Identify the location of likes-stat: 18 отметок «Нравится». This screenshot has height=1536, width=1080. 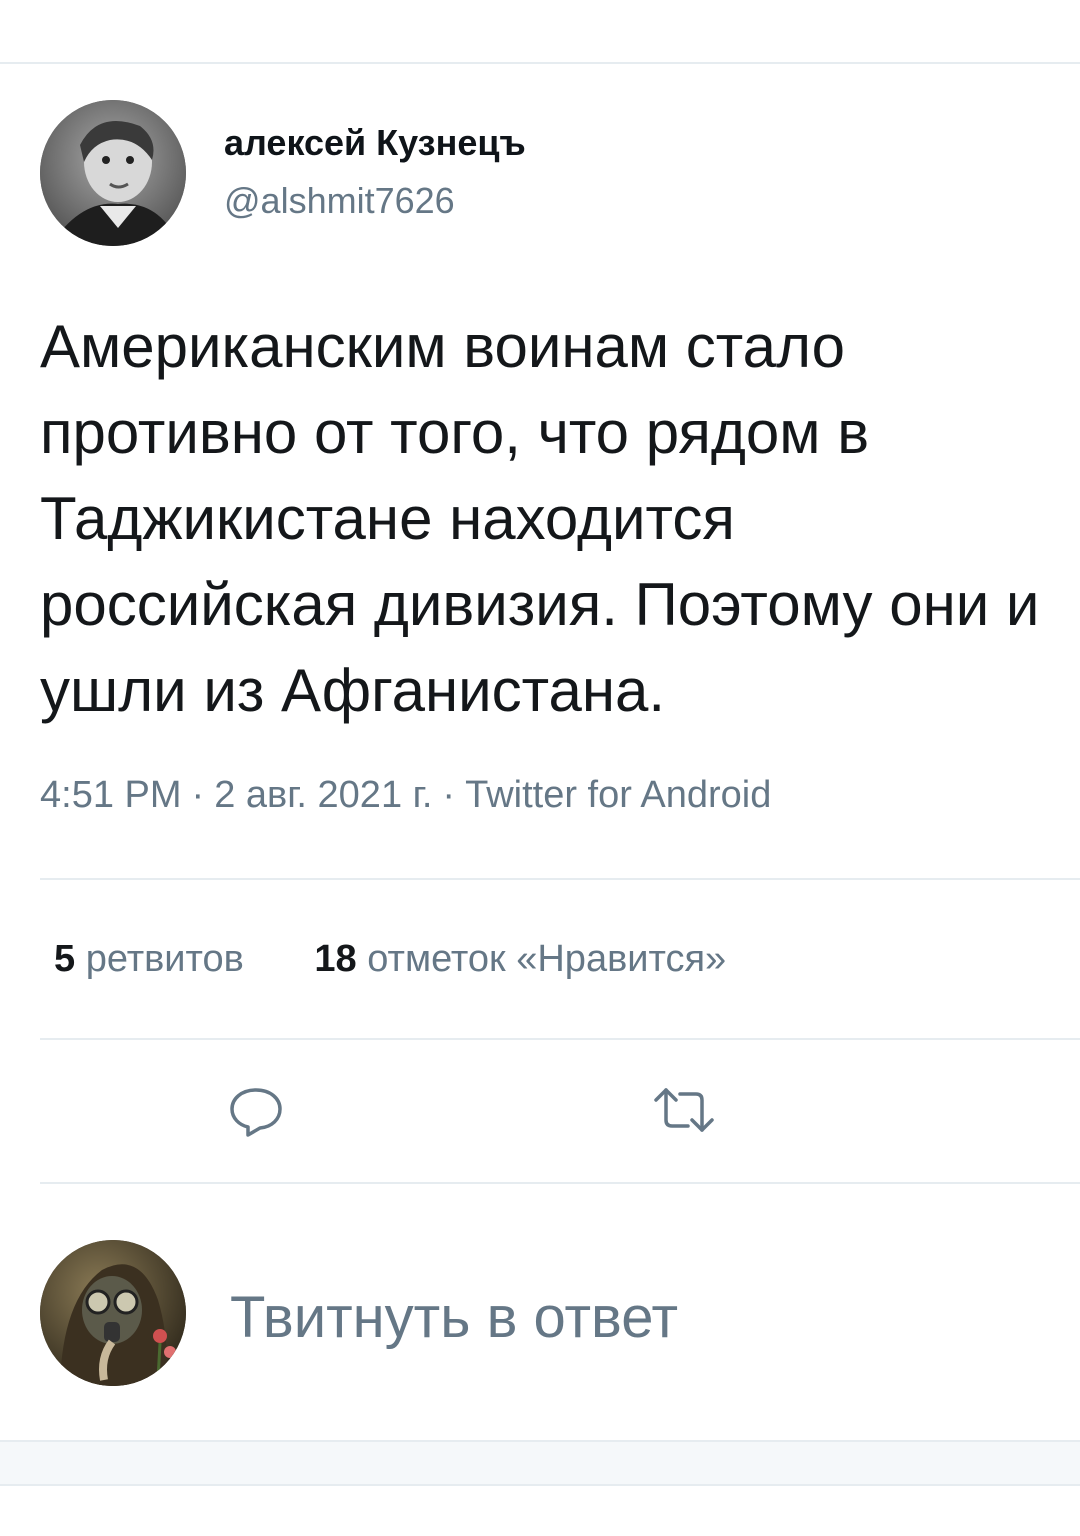
(520, 959).